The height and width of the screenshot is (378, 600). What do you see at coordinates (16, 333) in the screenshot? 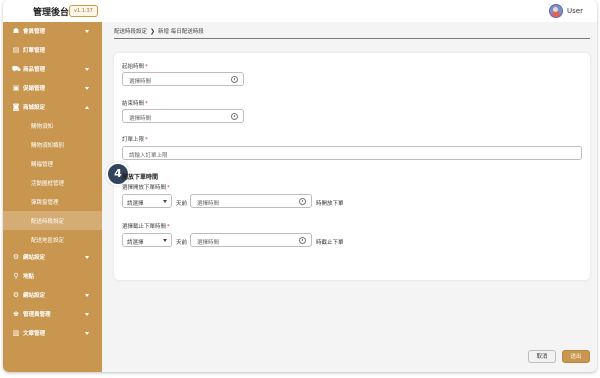
I see `article-icon: ▥` at bounding box center [16, 333].